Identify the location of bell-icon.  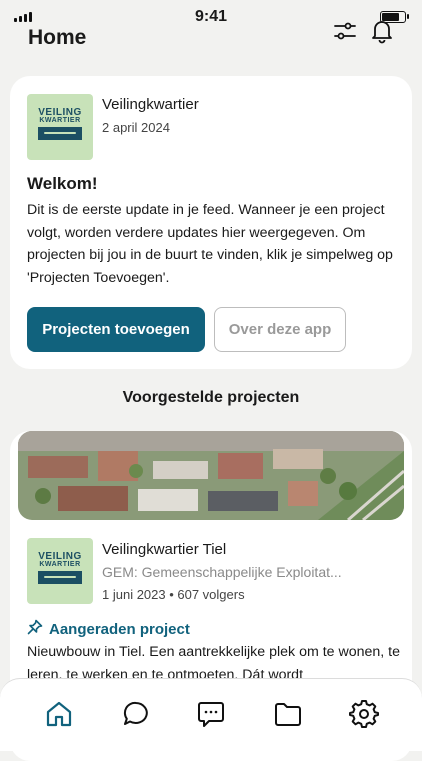
(382, 31).